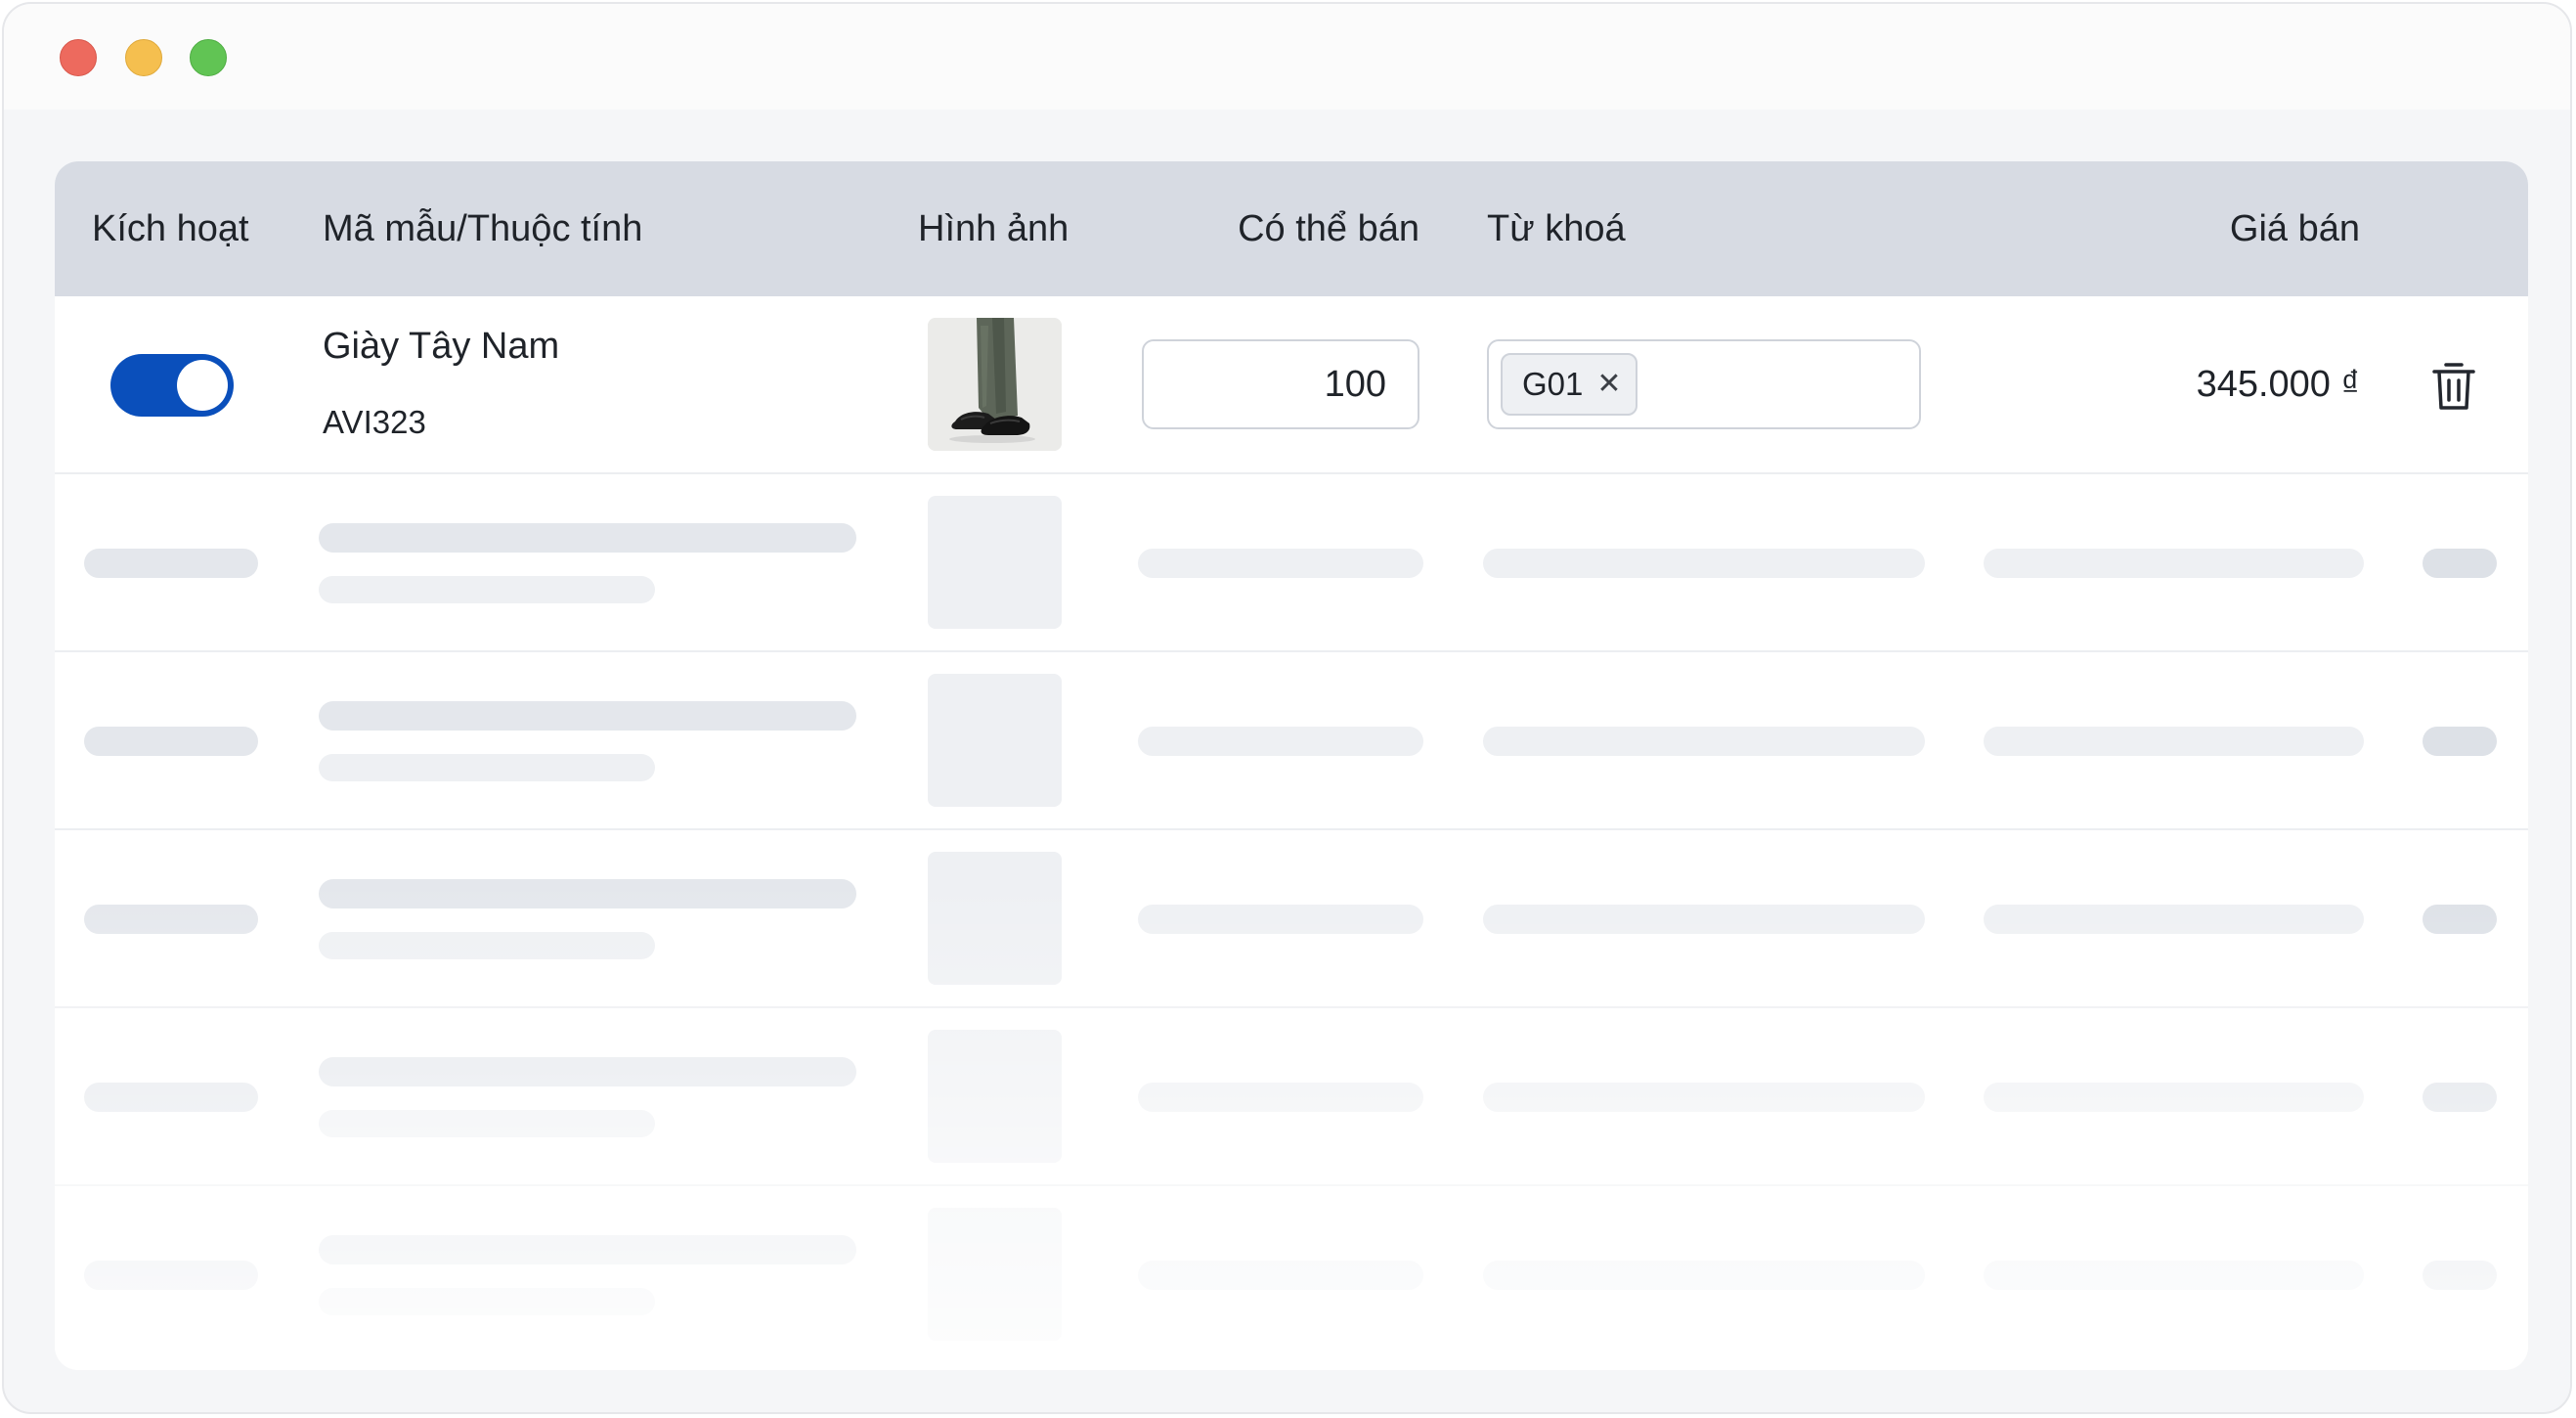 Image resolution: width=2576 pixels, height=1418 pixels. What do you see at coordinates (1553, 384) in the screenshot?
I see `keyword-tag-label: G01` at bounding box center [1553, 384].